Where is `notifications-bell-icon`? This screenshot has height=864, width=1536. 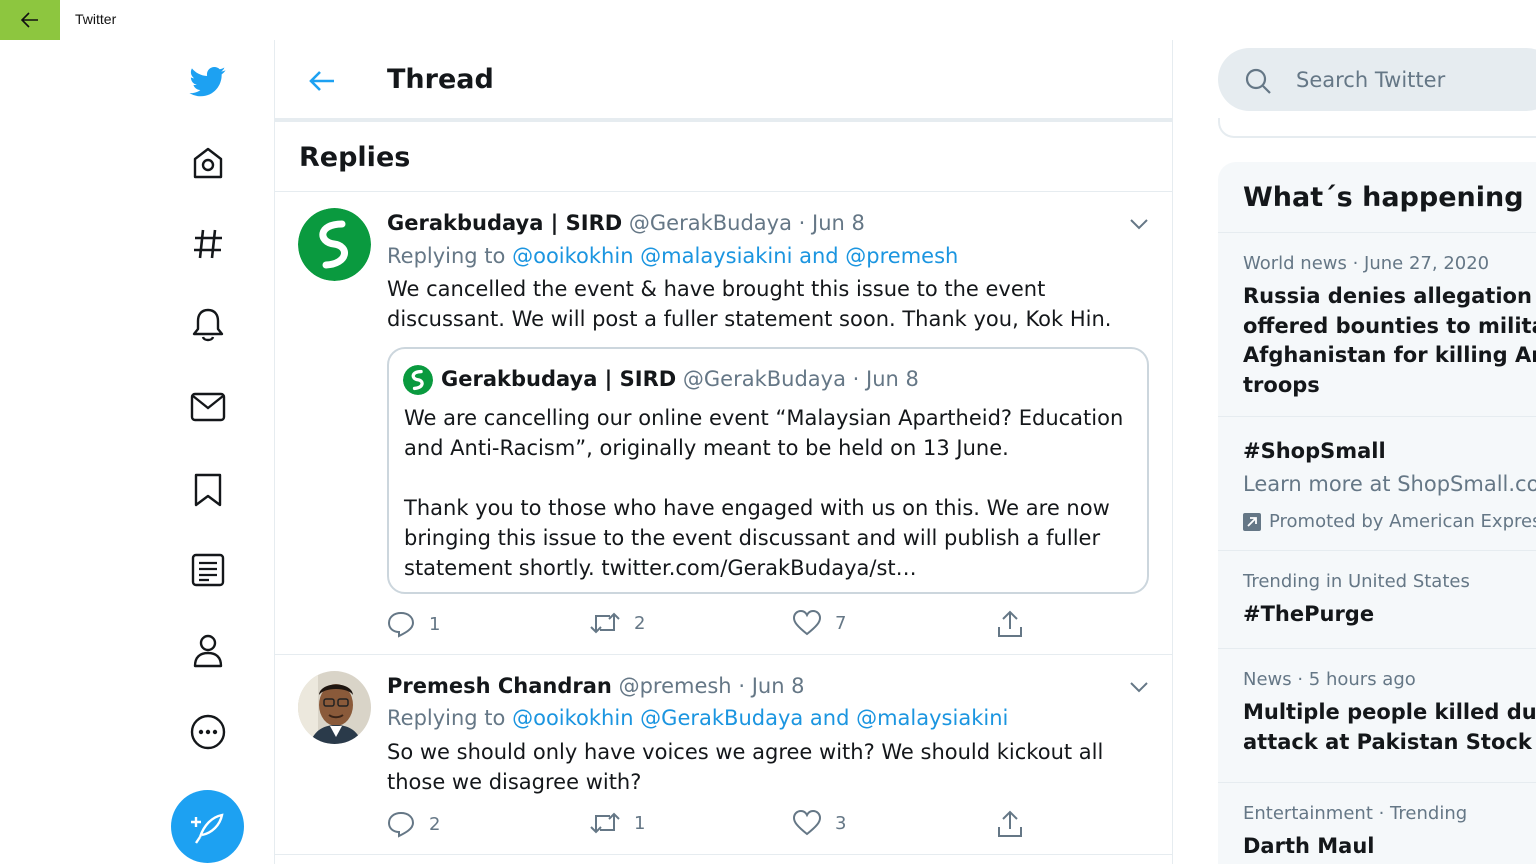
notifications-bell-icon is located at coordinates (208, 325).